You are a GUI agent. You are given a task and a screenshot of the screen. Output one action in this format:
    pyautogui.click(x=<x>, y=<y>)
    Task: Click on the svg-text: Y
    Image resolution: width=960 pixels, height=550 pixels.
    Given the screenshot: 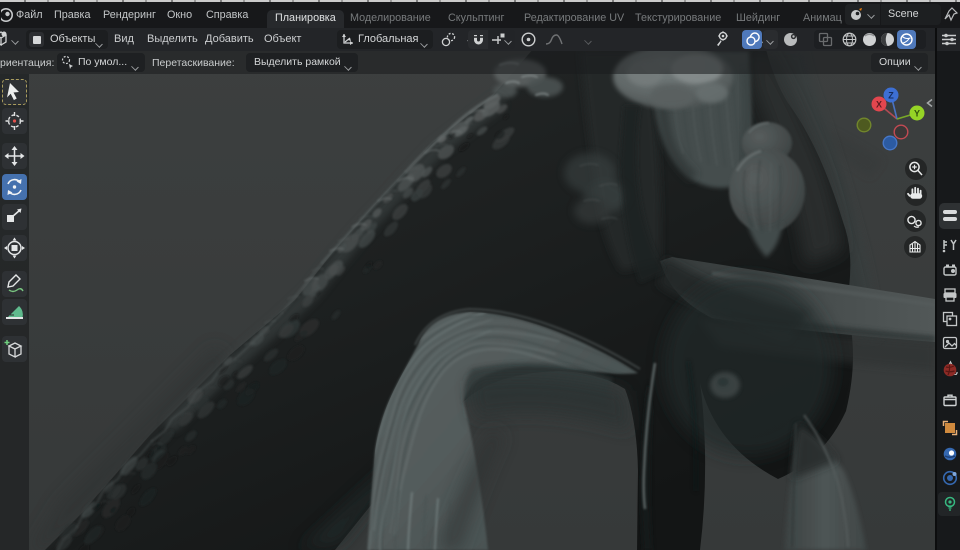 What is the action you would take?
    pyautogui.click(x=917, y=114)
    